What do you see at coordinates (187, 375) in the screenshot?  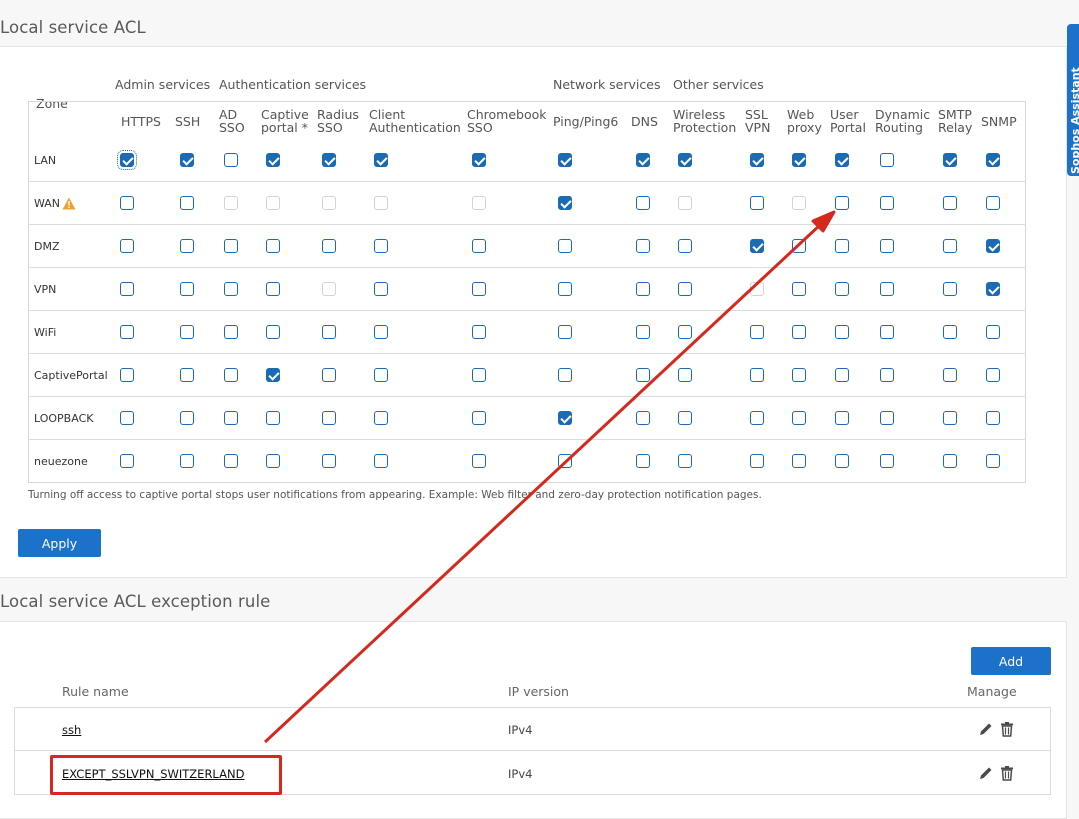 I see `checkbox-captiveportal-ssh` at bounding box center [187, 375].